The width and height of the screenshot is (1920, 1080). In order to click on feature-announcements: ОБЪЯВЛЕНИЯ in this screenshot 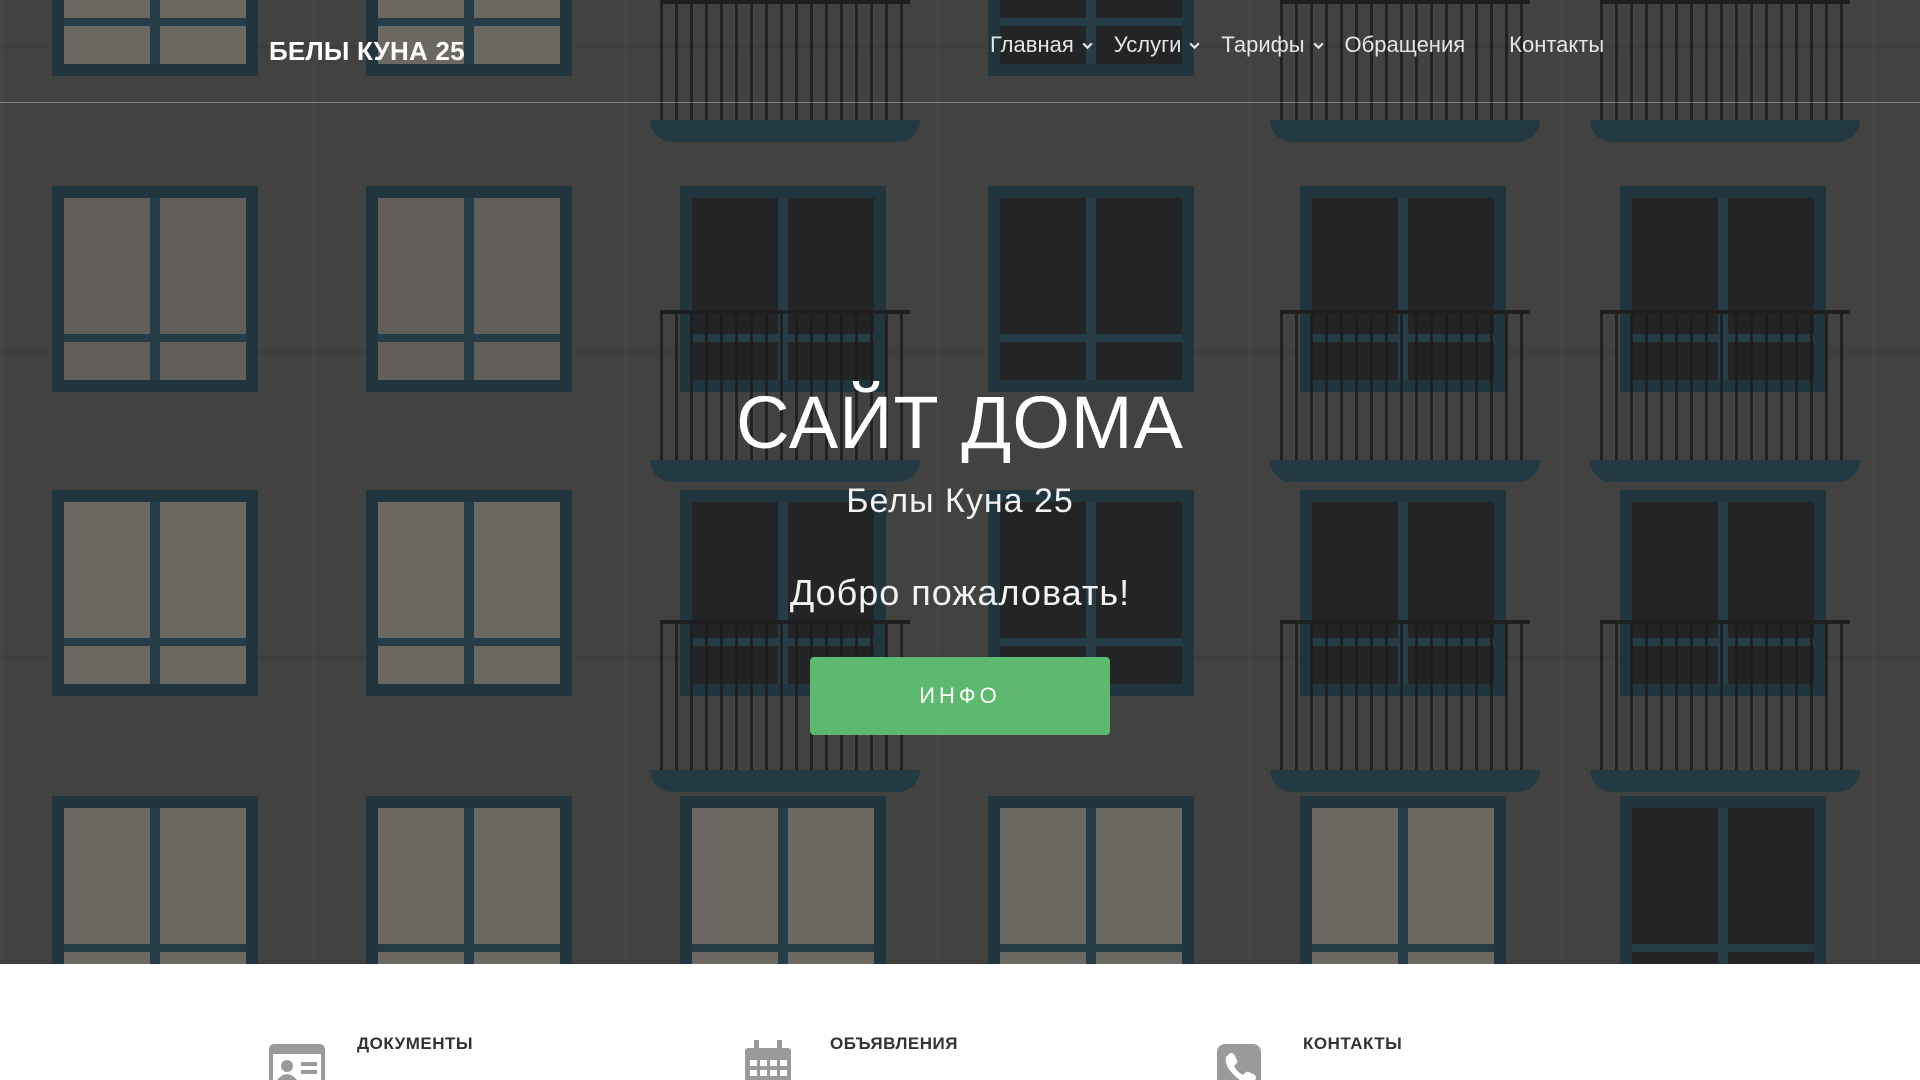, I will do `click(850, 1057)`.